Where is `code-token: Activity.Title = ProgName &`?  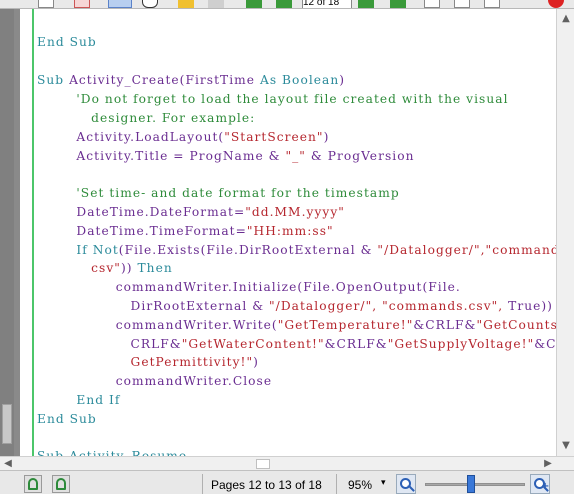 code-token: Activity.Title = ProgName & is located at coordinates (161, 156).